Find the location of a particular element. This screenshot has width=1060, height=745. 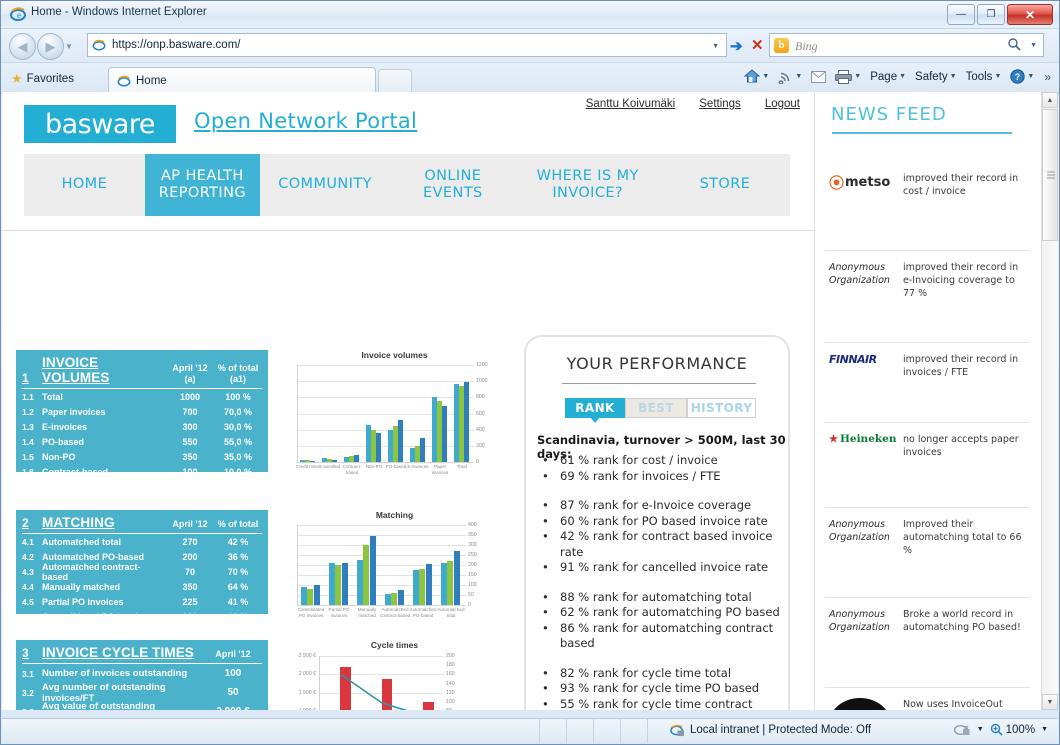

table-col-header-percent: % of total is located at coordinates (238, 523).